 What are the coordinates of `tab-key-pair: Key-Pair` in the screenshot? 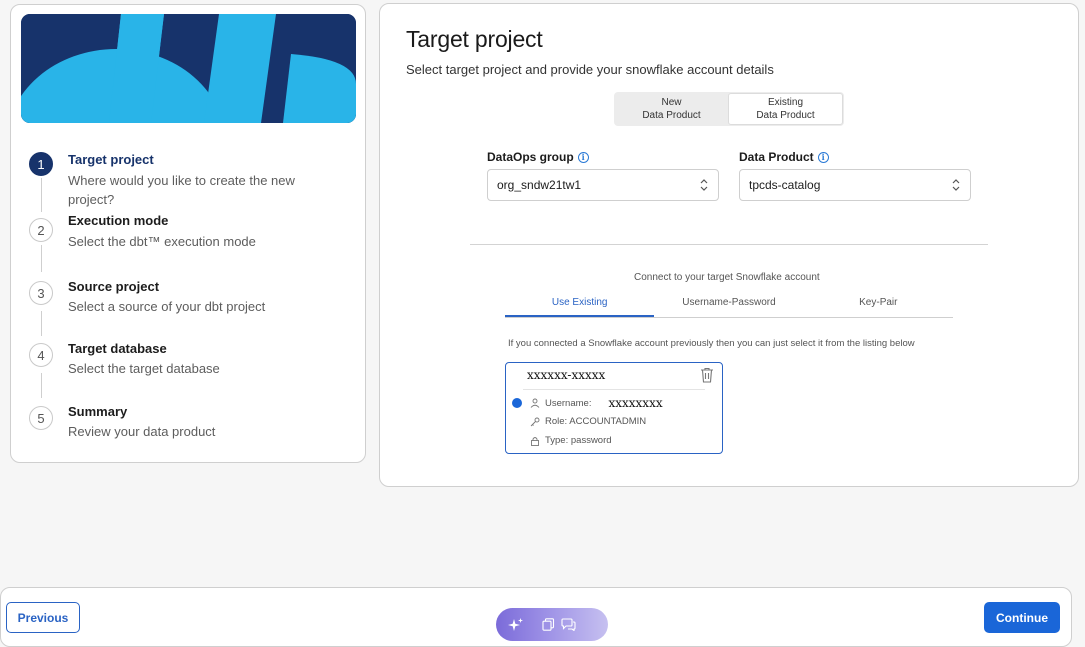 It's located at (878, 304).